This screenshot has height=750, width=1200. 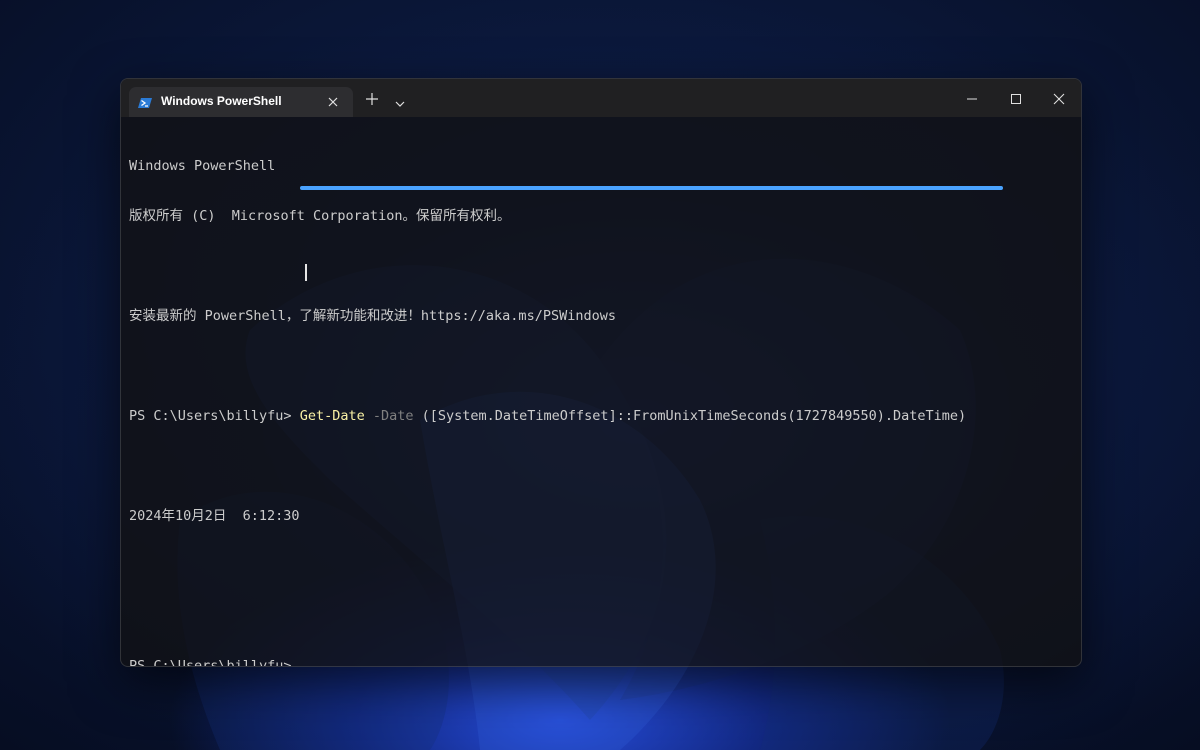 What do you see at coordinates (972, 98) in the screenshot?
I see `minimize-icon` at bounding box center [972, 98].